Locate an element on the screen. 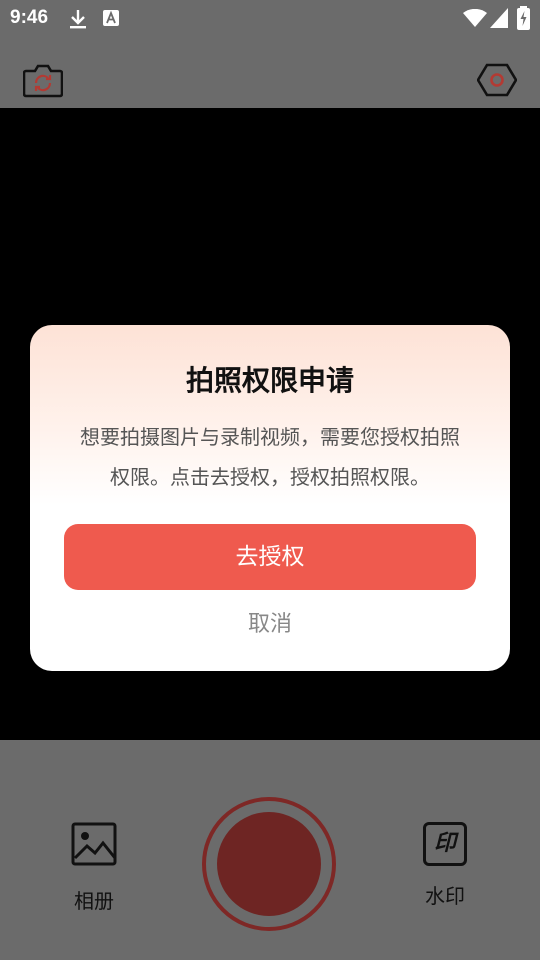 The width and height of the screenshot is (540, 960). dialog-title: 拍照权限申请 is located at coordinates (269, 380).